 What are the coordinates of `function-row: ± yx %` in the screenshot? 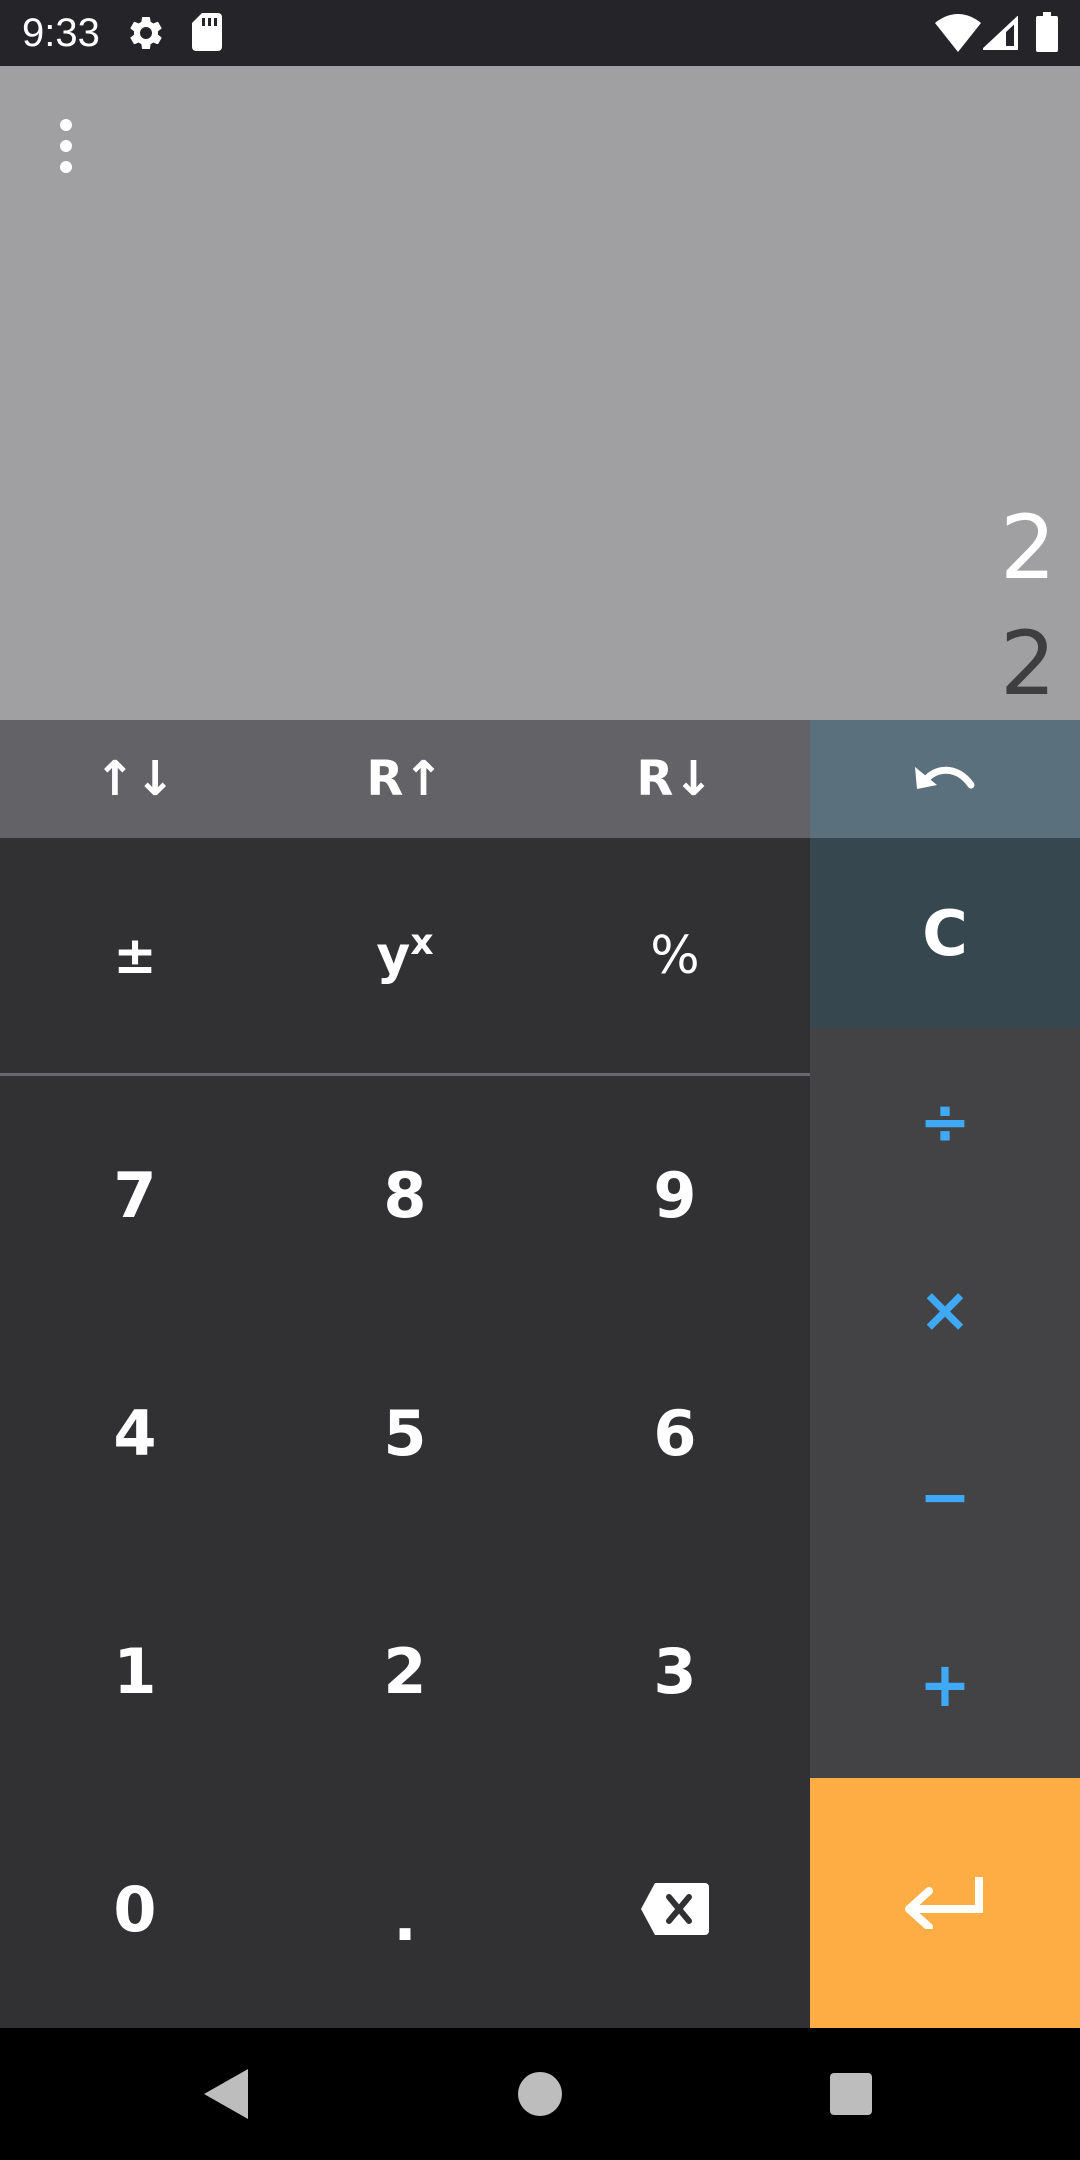 It's located at (405, 956).